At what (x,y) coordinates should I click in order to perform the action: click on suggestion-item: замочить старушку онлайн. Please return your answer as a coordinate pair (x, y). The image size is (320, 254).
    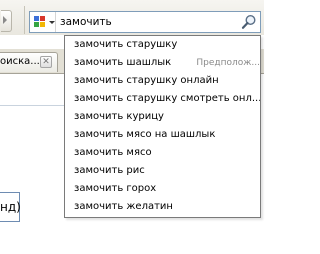
    Looking at the image, I should click on (162, 81).